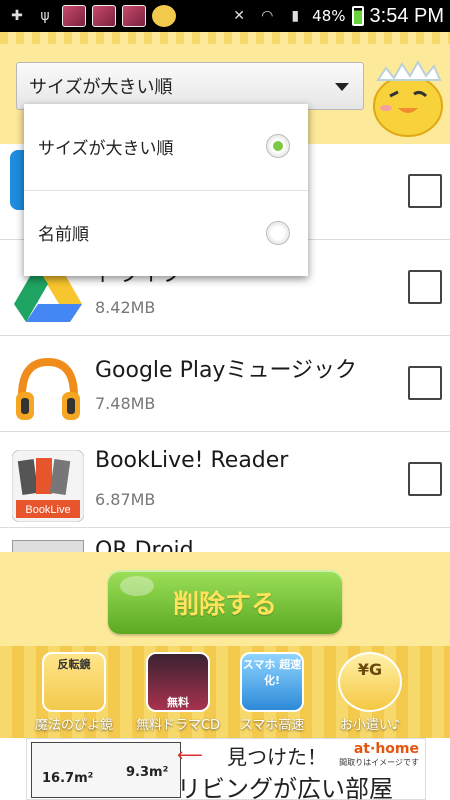 The image size is (450, 800). Describe the element at coordinates (329, 16) in the screenshot. I see `battery-percent: 48%` at that location.